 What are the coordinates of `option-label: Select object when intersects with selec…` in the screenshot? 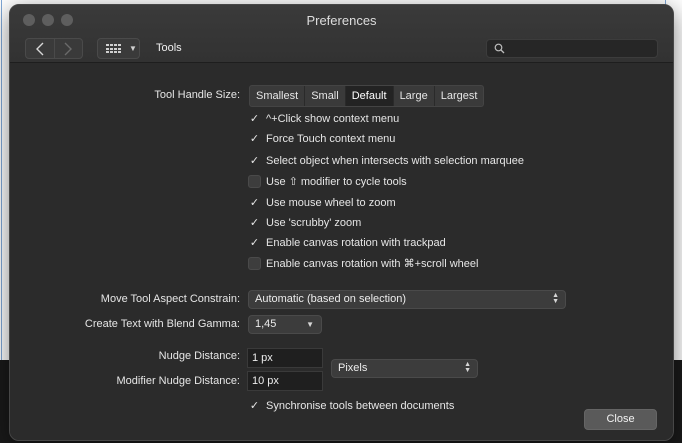 It's located at (395, 161).